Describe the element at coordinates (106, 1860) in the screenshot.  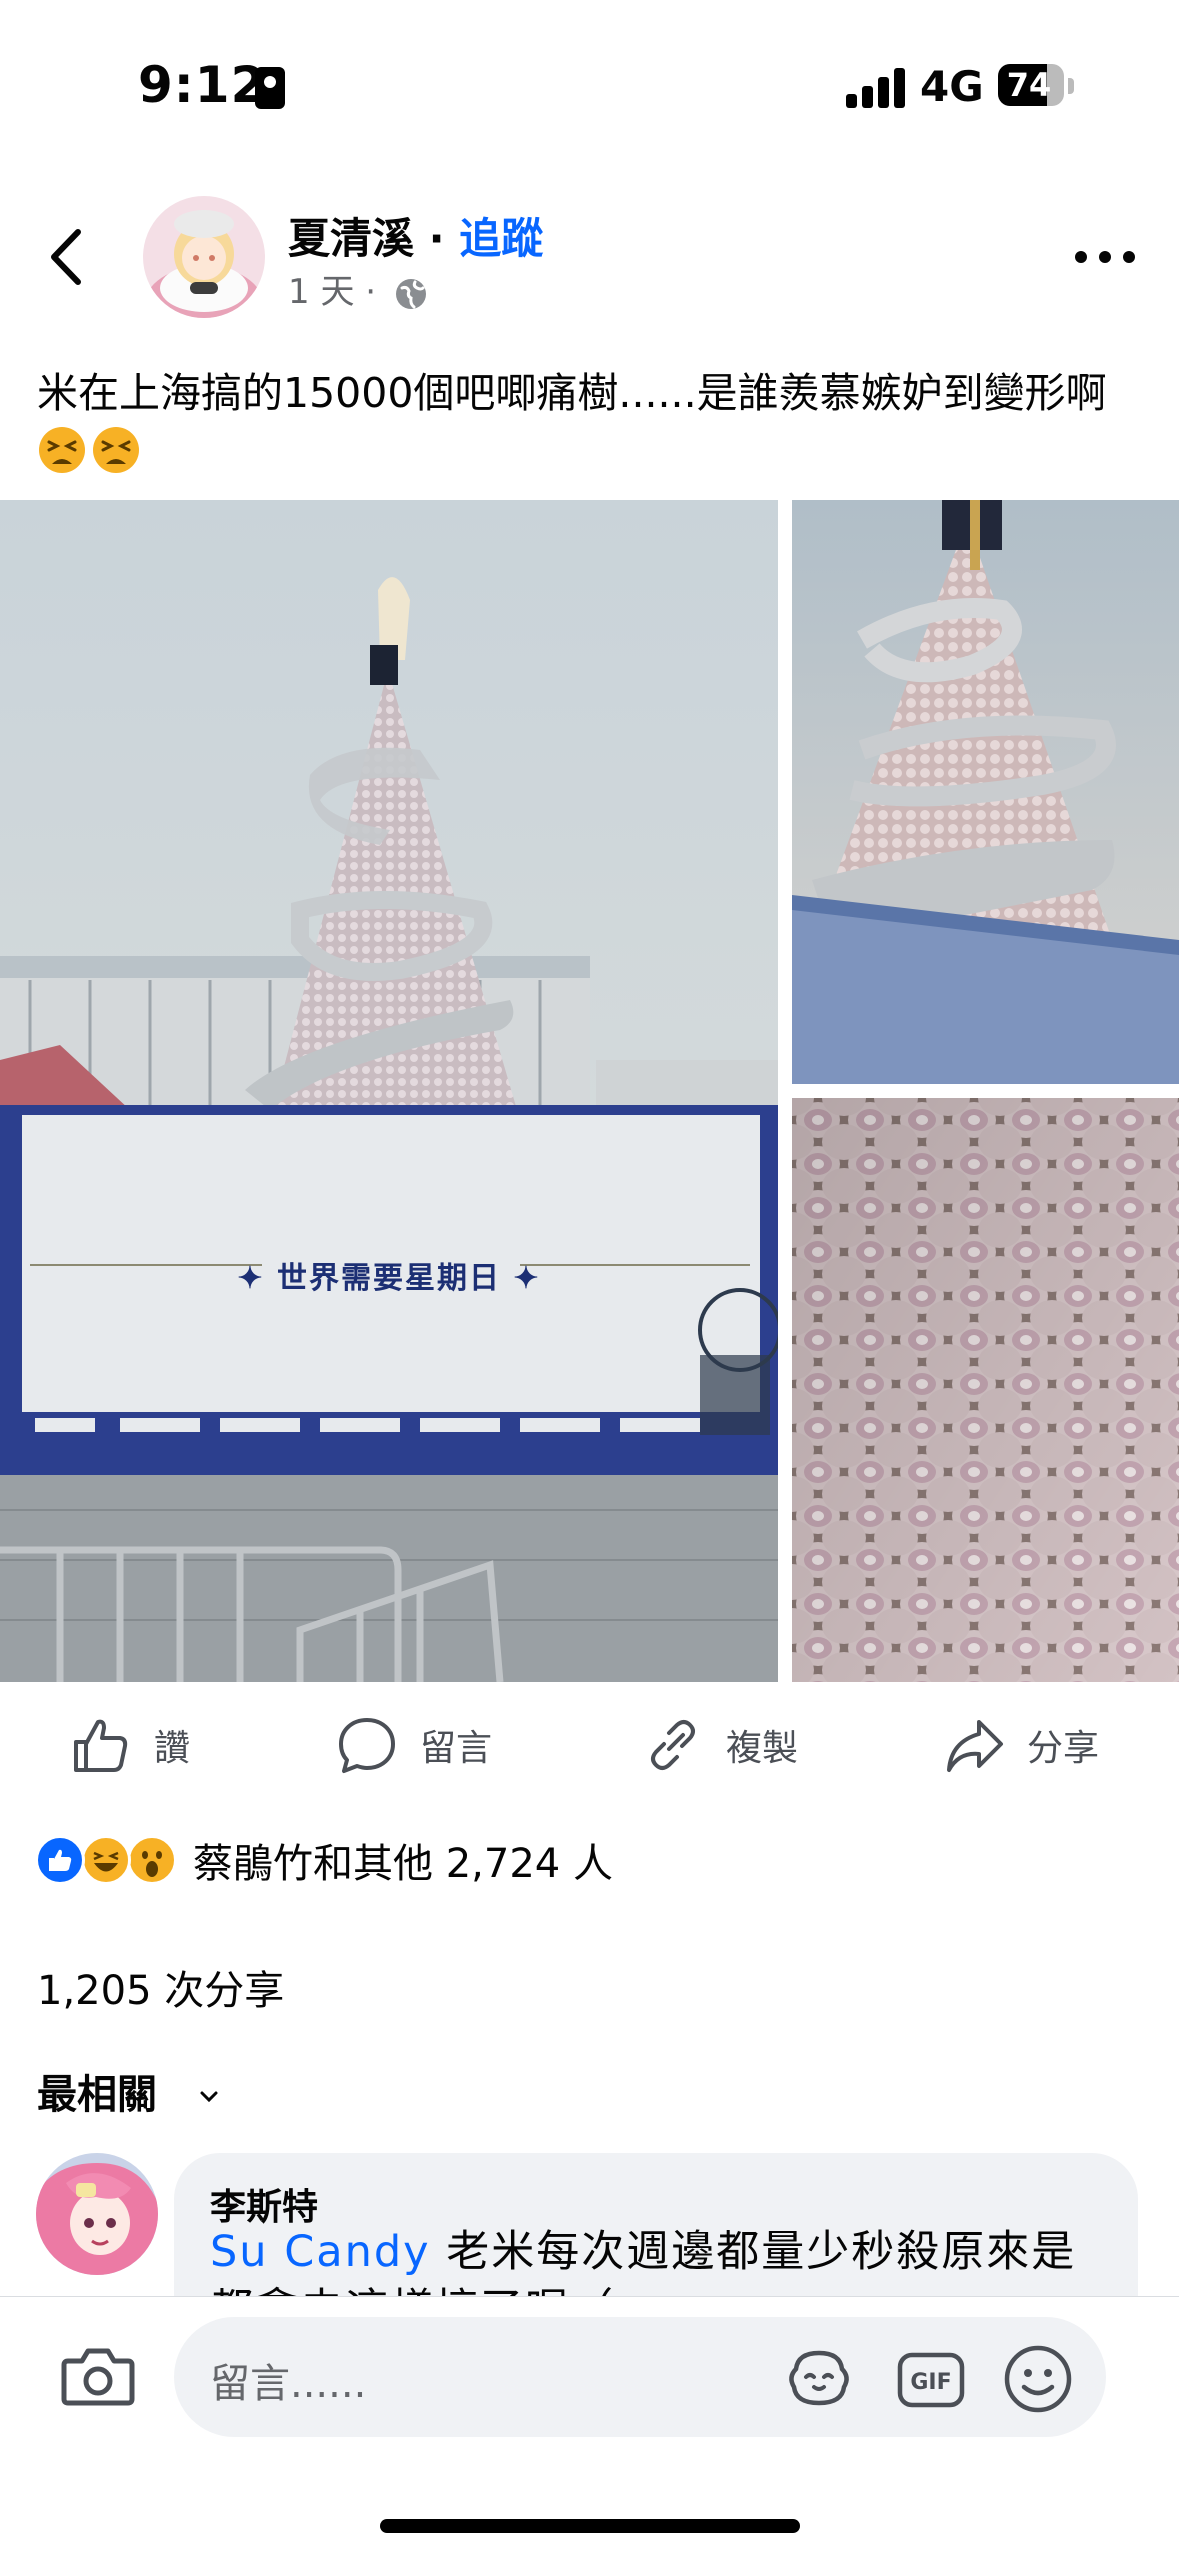
I see `haha-reaction-icon` at that location.